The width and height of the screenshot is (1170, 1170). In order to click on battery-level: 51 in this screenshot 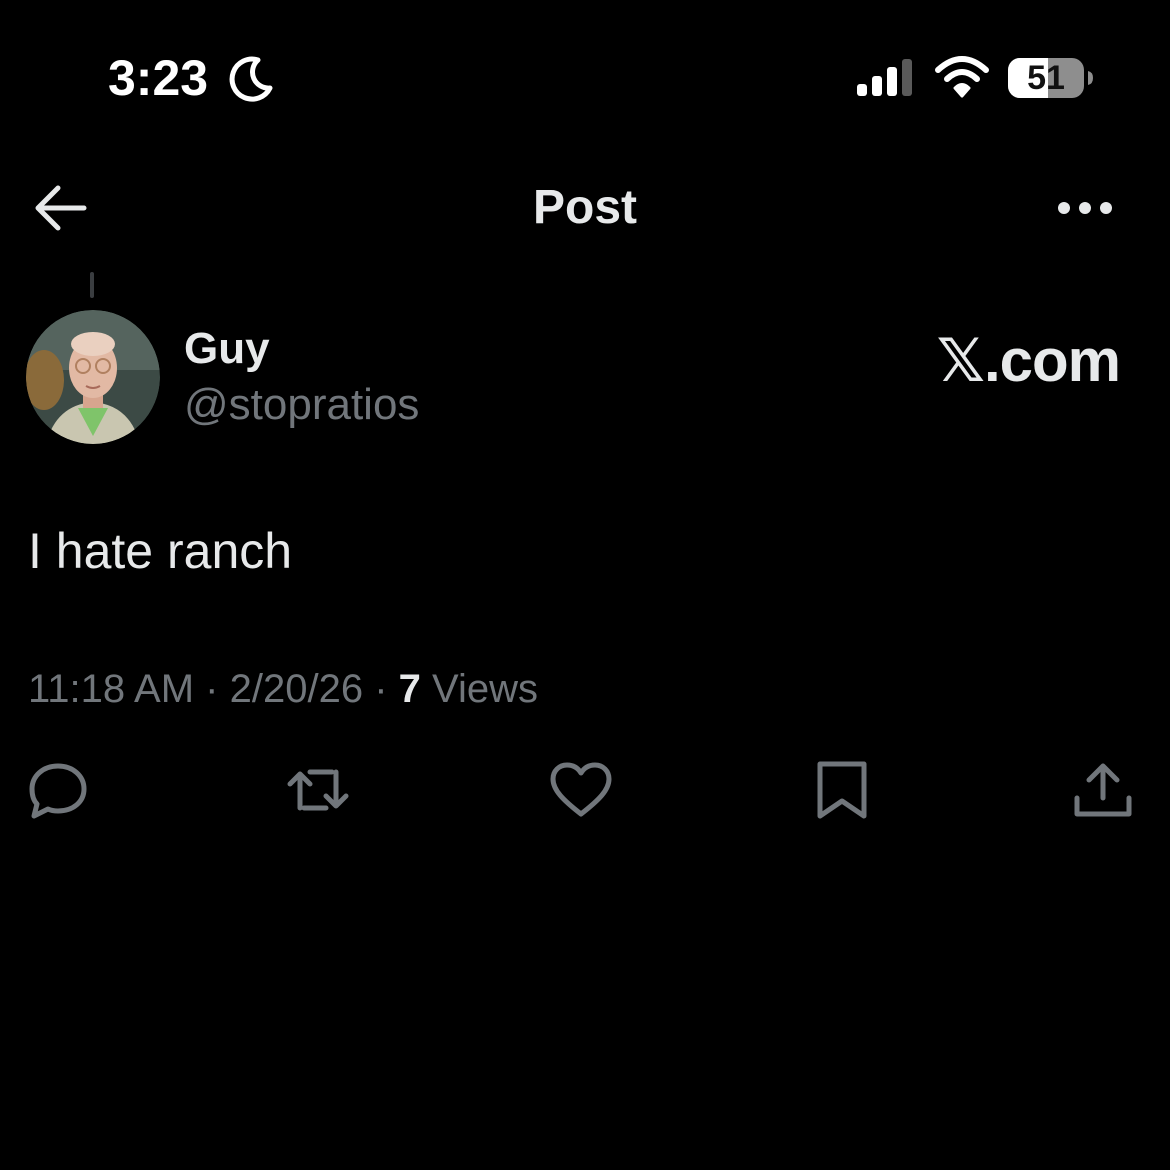, I will do `click(1046, 78)`.